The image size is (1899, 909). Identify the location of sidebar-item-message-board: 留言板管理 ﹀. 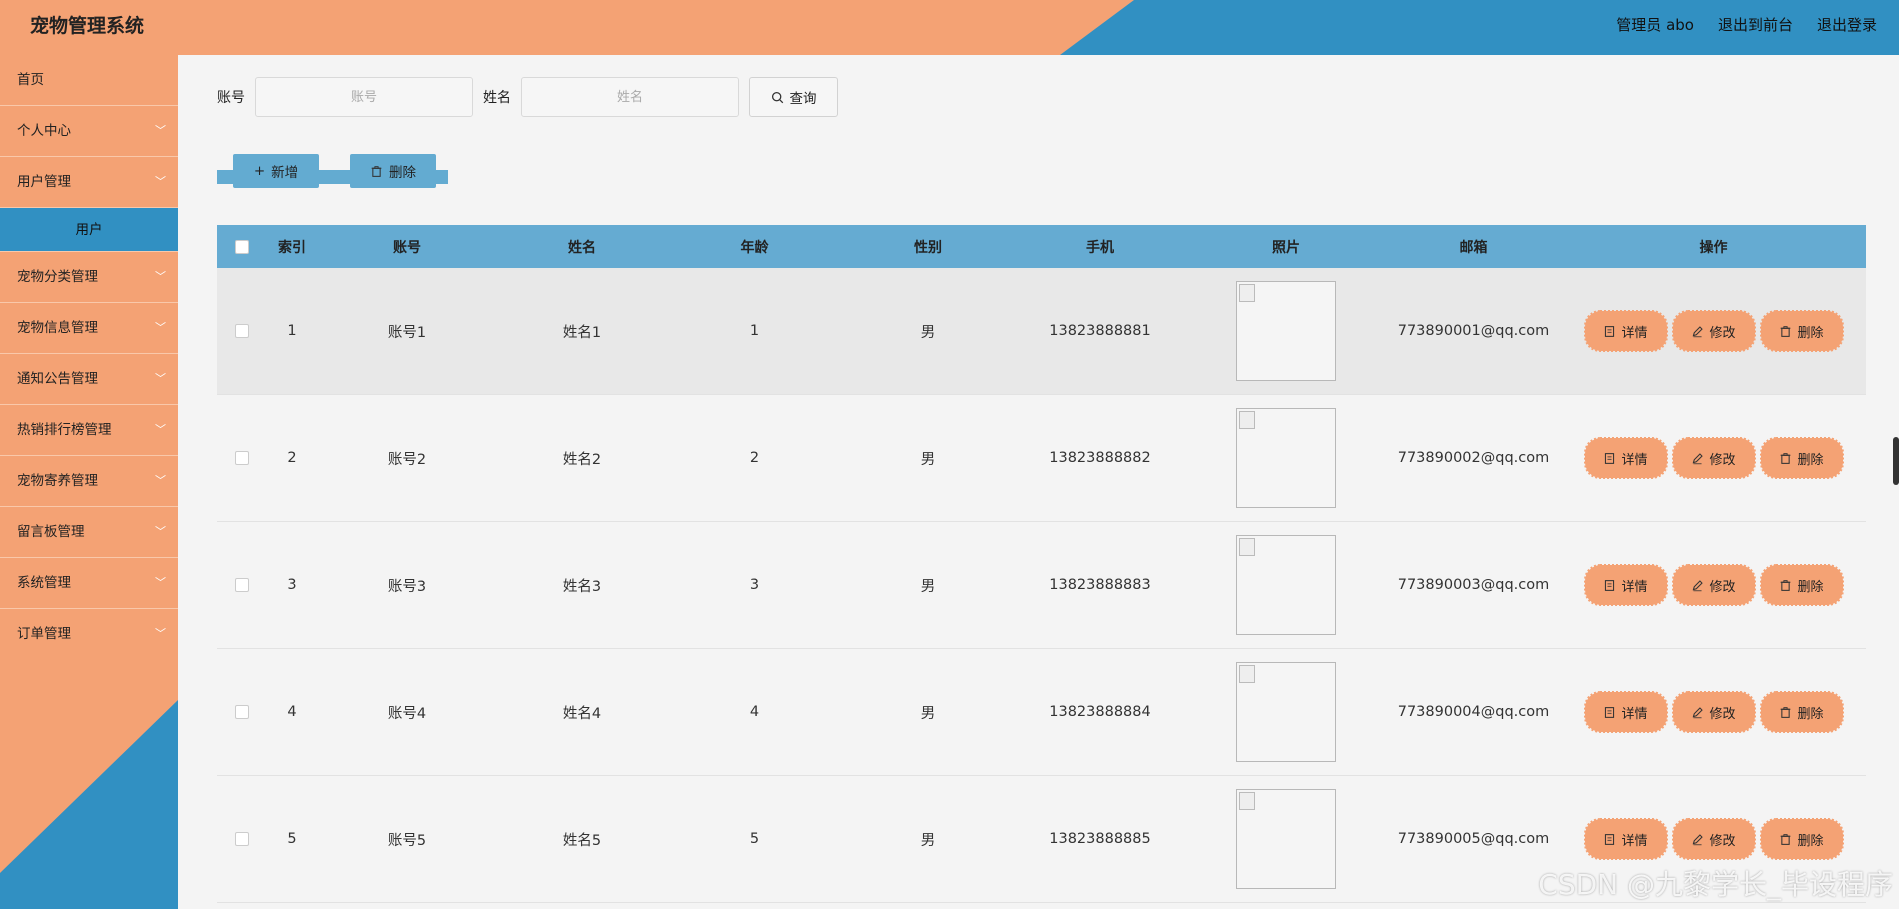
(89, 532).